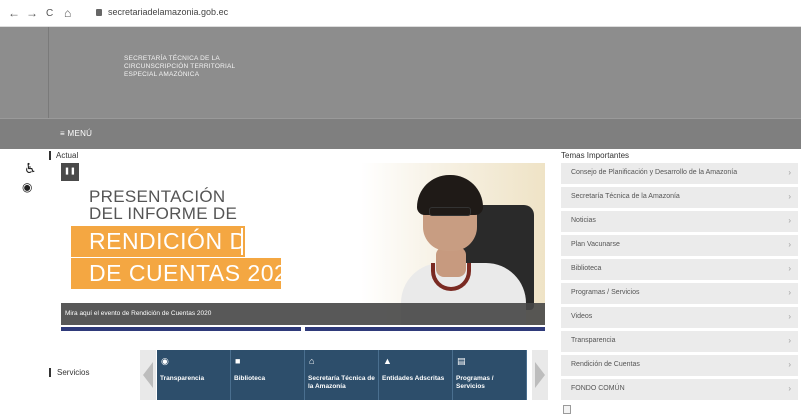  Describe the element at coordinates (49, 14) in the screenshot. I see `reload-icon: C` at that location.